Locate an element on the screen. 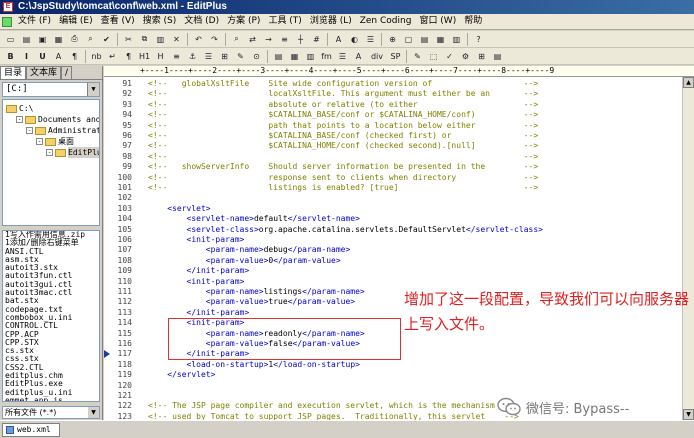 This screenshot has width=694, height=438. code-line: 109 </init-param> is located at coordinates (393, 271).